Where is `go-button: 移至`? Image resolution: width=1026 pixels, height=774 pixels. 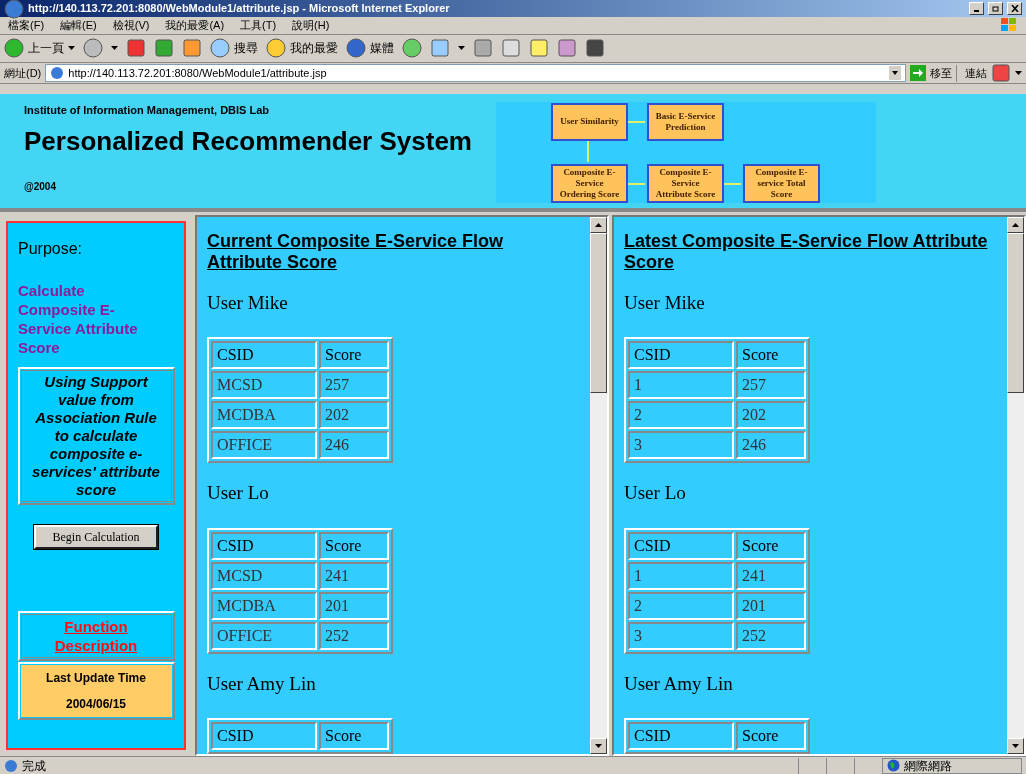 go-button: 移至 is located at coordinates (931, 73).